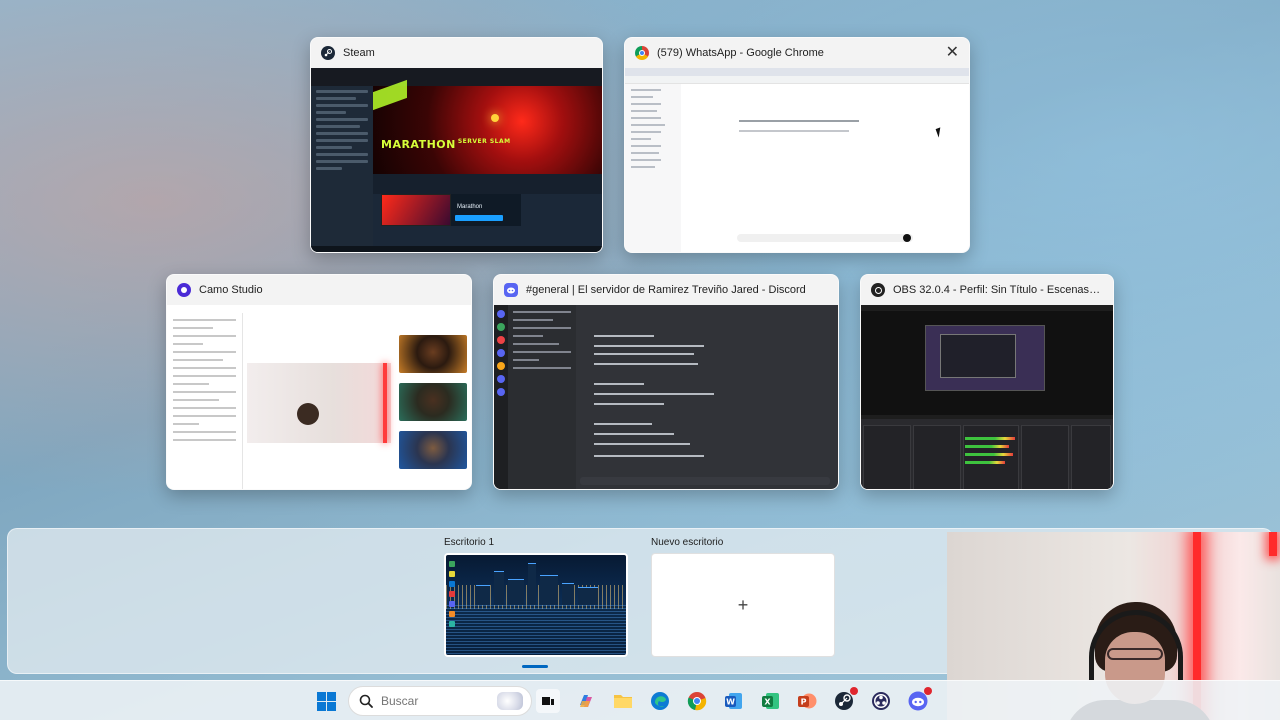  I want to click on powerpoint-icon: P, so click(807, 701).